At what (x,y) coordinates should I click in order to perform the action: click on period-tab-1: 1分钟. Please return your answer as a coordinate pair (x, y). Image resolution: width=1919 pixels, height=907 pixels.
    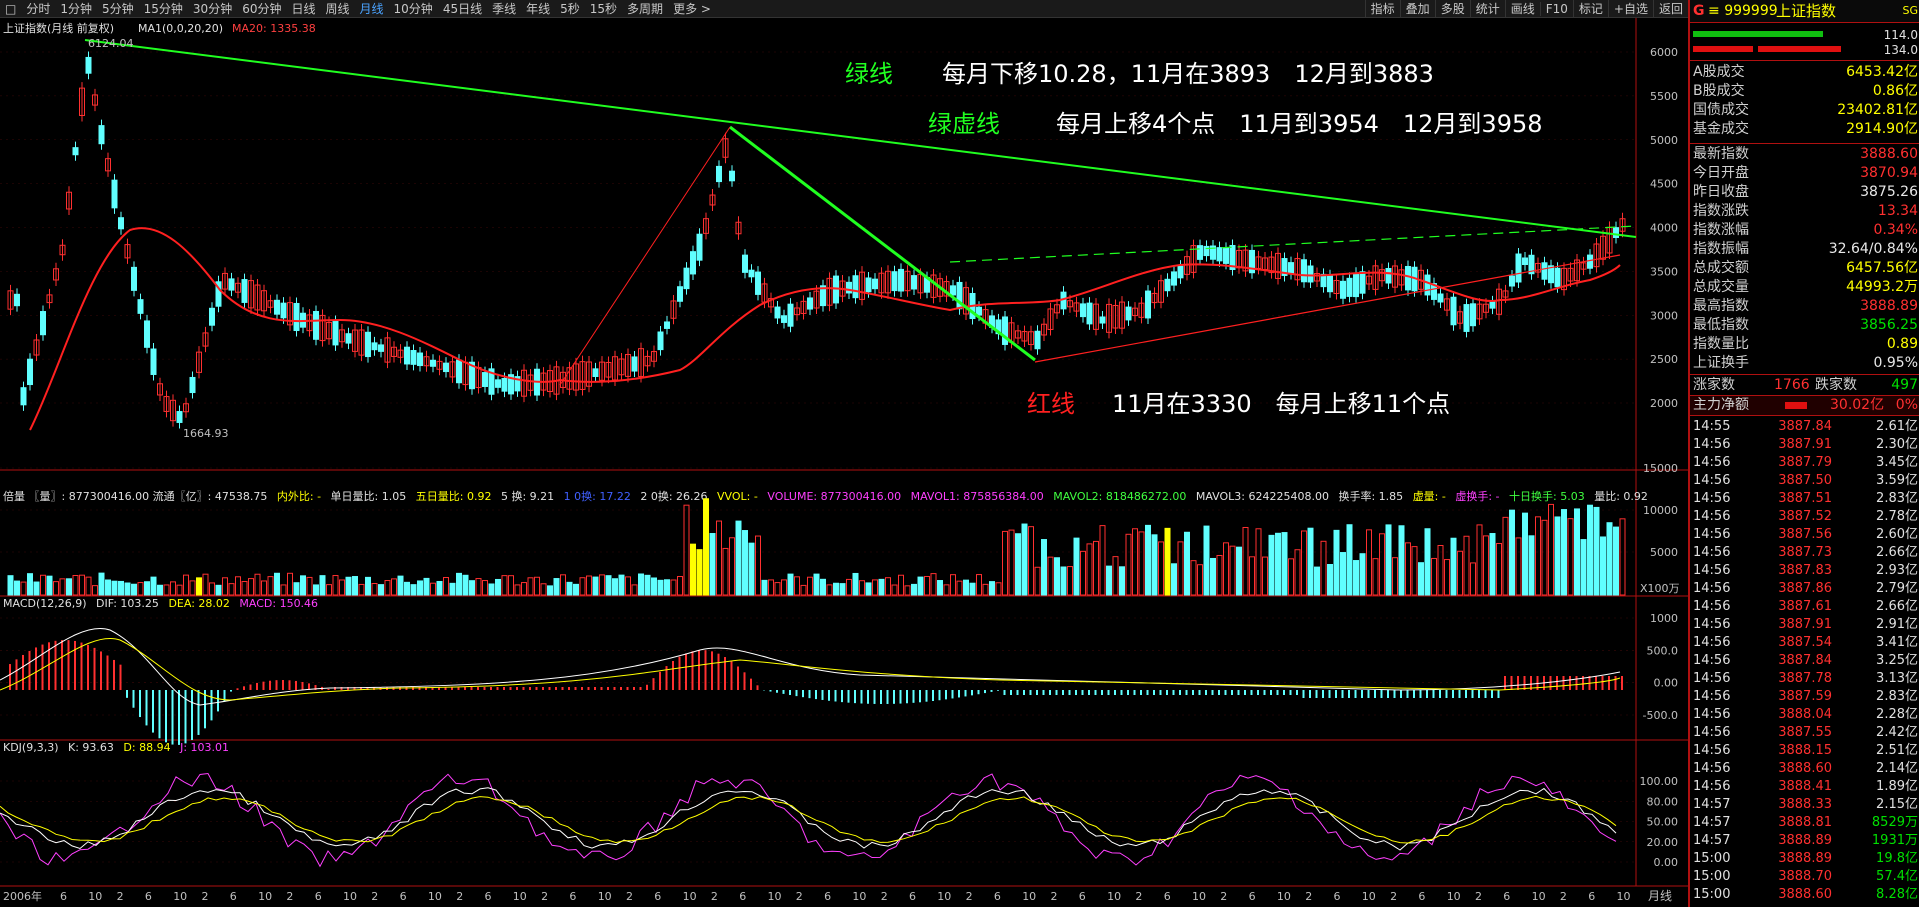
    Looking at the image, I should click on (76, 8).